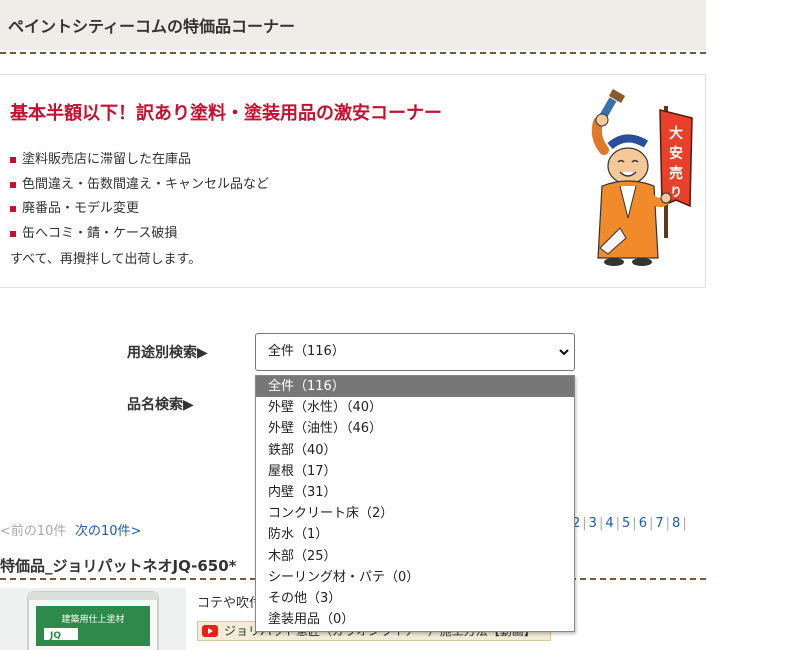  What do you see at coordinates (108, 529) in the screenshot?
I see `pager-next-link: 次の10件>` at bounding box center [108, 529].